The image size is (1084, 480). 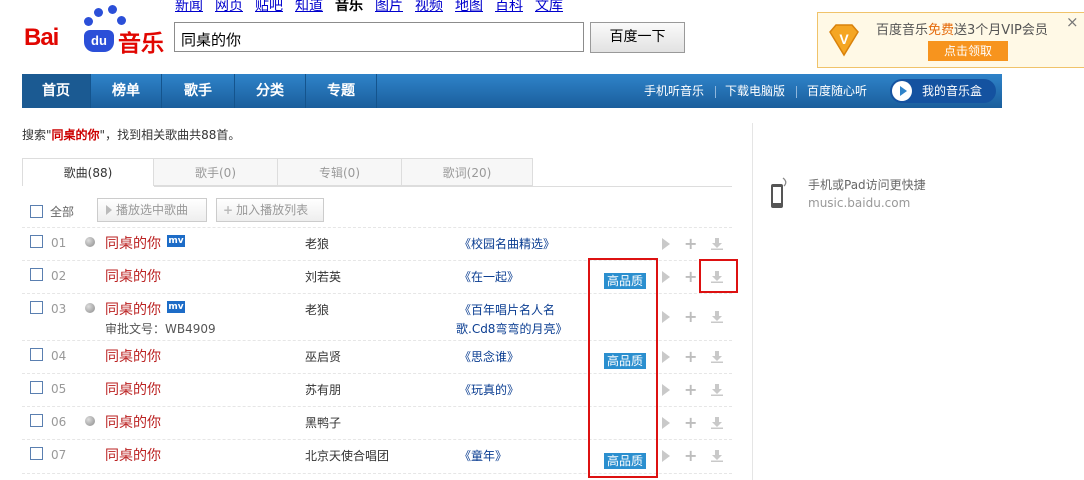 What do you see at coordinates (90, 421) in the screenshot?
I see `online-icon` at bounding box center [90, 421].